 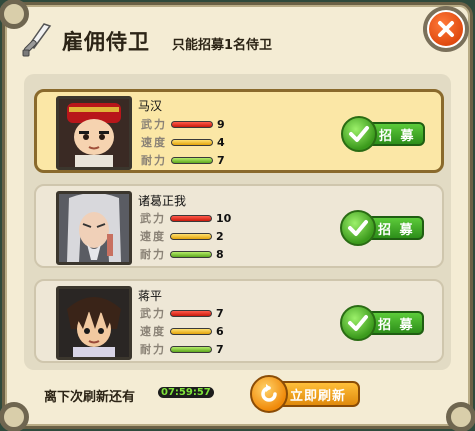 What do you see at coordinates (269, 394) in the screenshot?
I see `refresh-icon` at bounding box center [269, 394].